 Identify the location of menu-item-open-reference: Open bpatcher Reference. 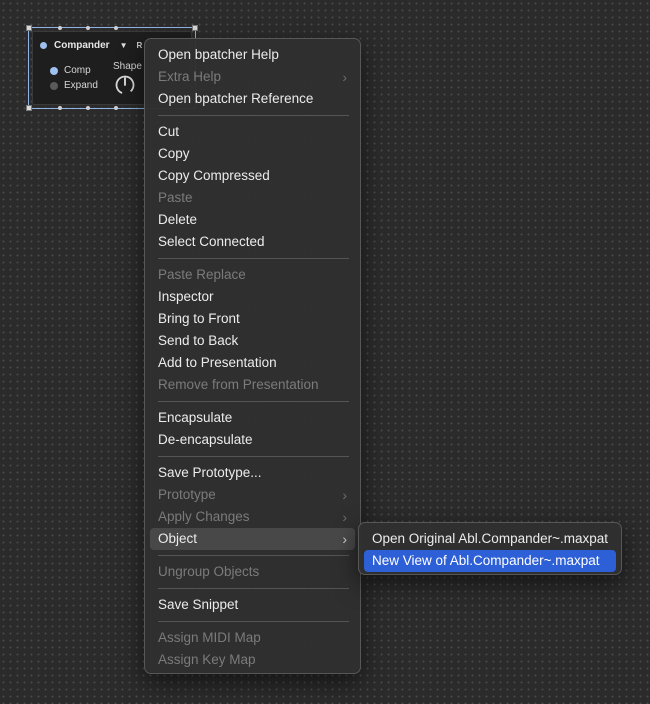
(252, 99).